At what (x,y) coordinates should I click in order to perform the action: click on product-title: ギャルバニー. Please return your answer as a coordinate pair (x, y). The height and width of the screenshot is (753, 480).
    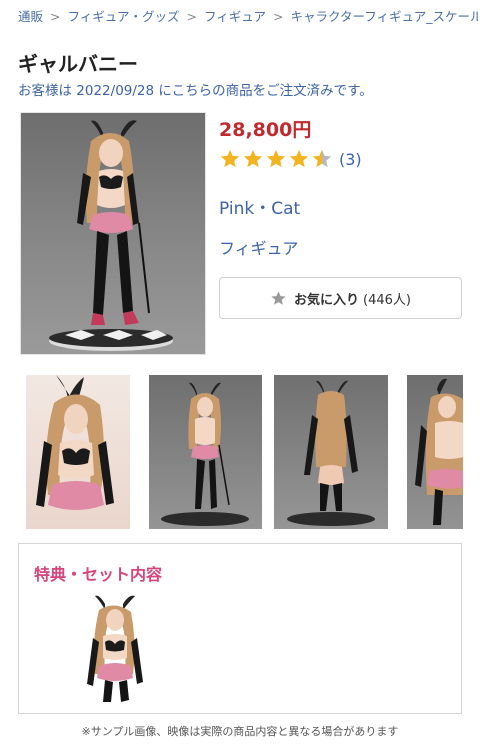
    Looking at the image, I should click on (78, 64).